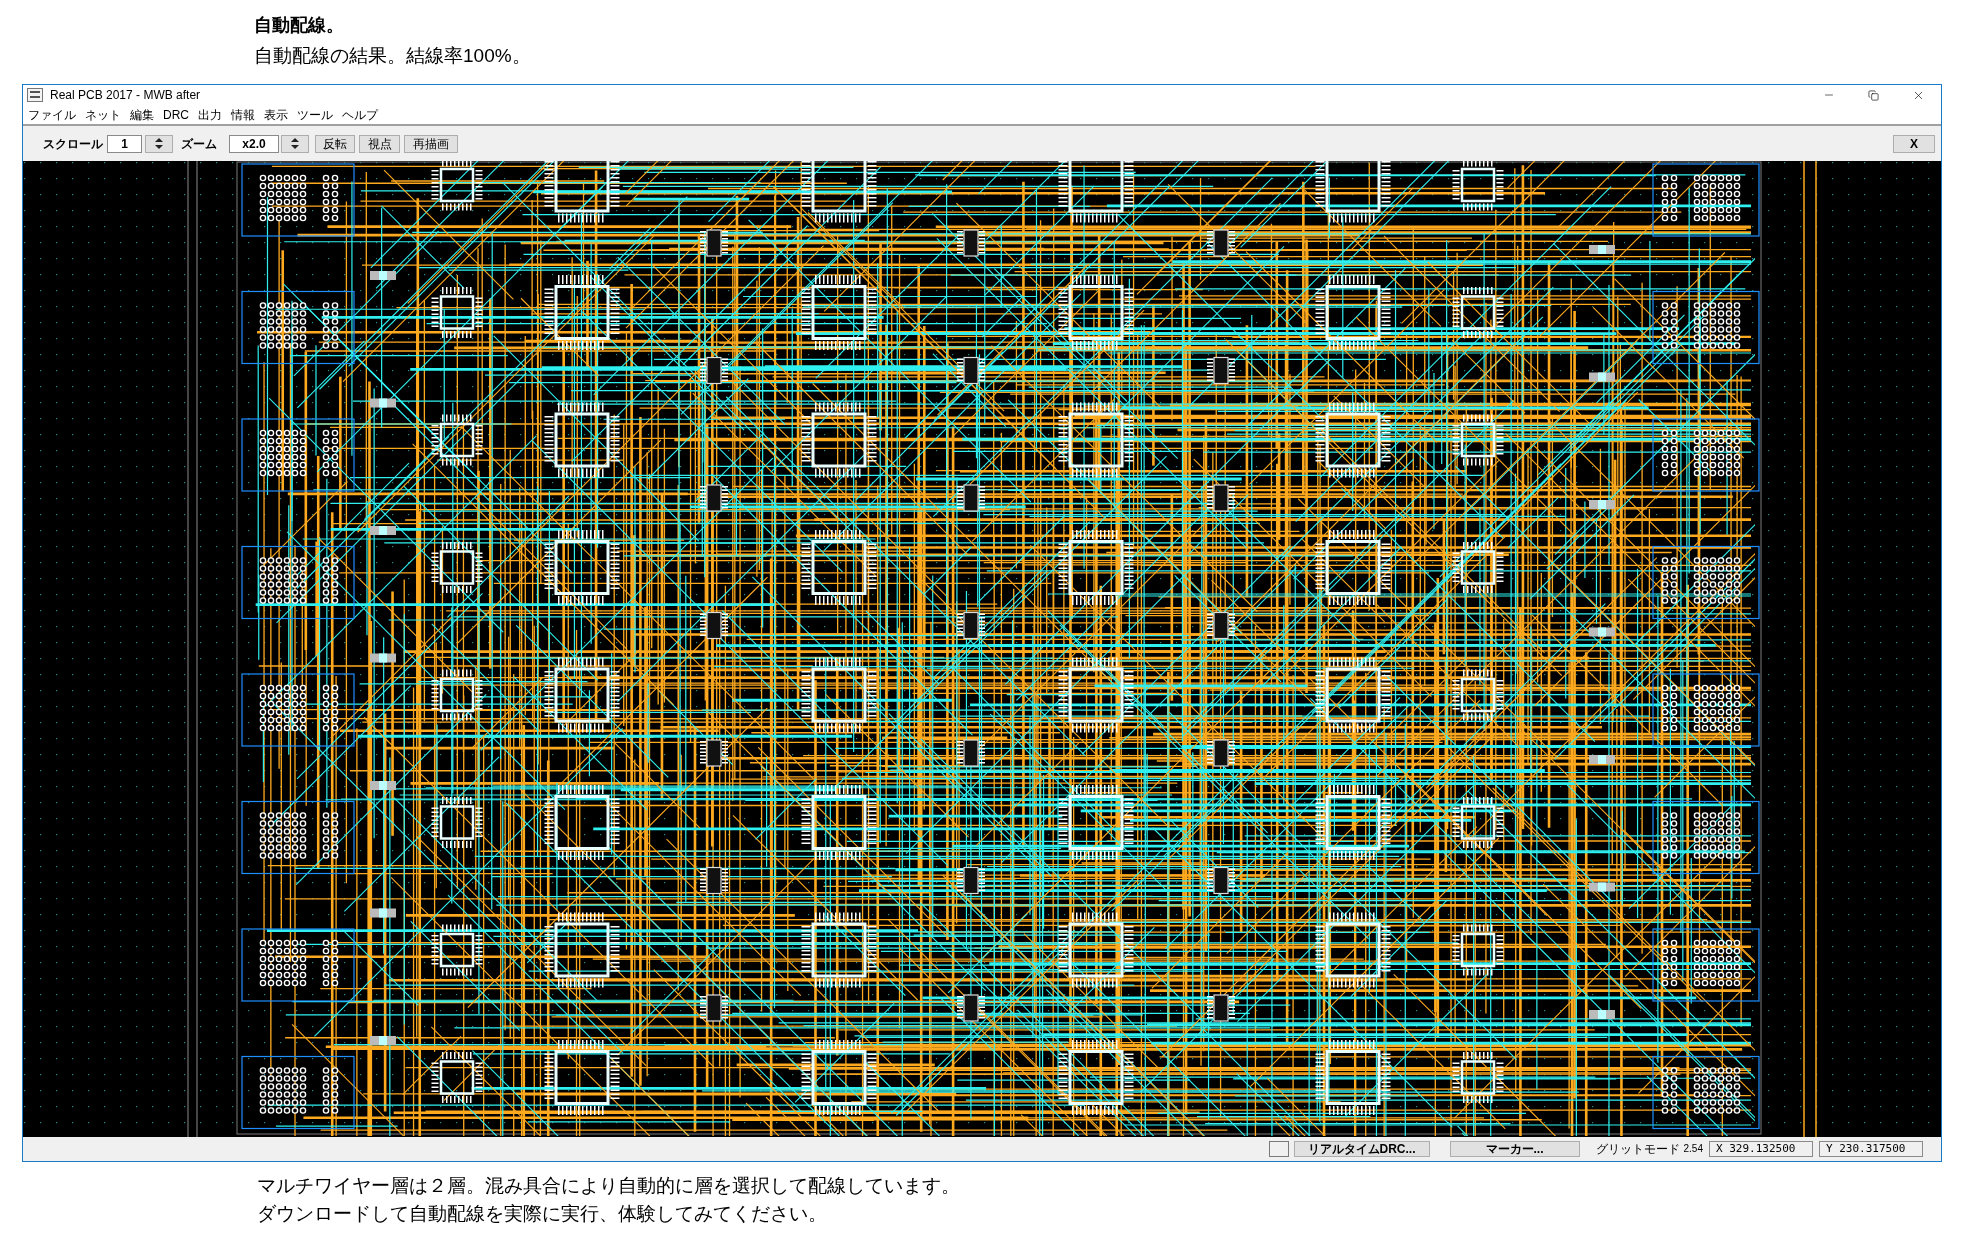 The width and height of the screenshot is (1964, 1240). I want to click on menu-item: ファイル, so click(52, 114).